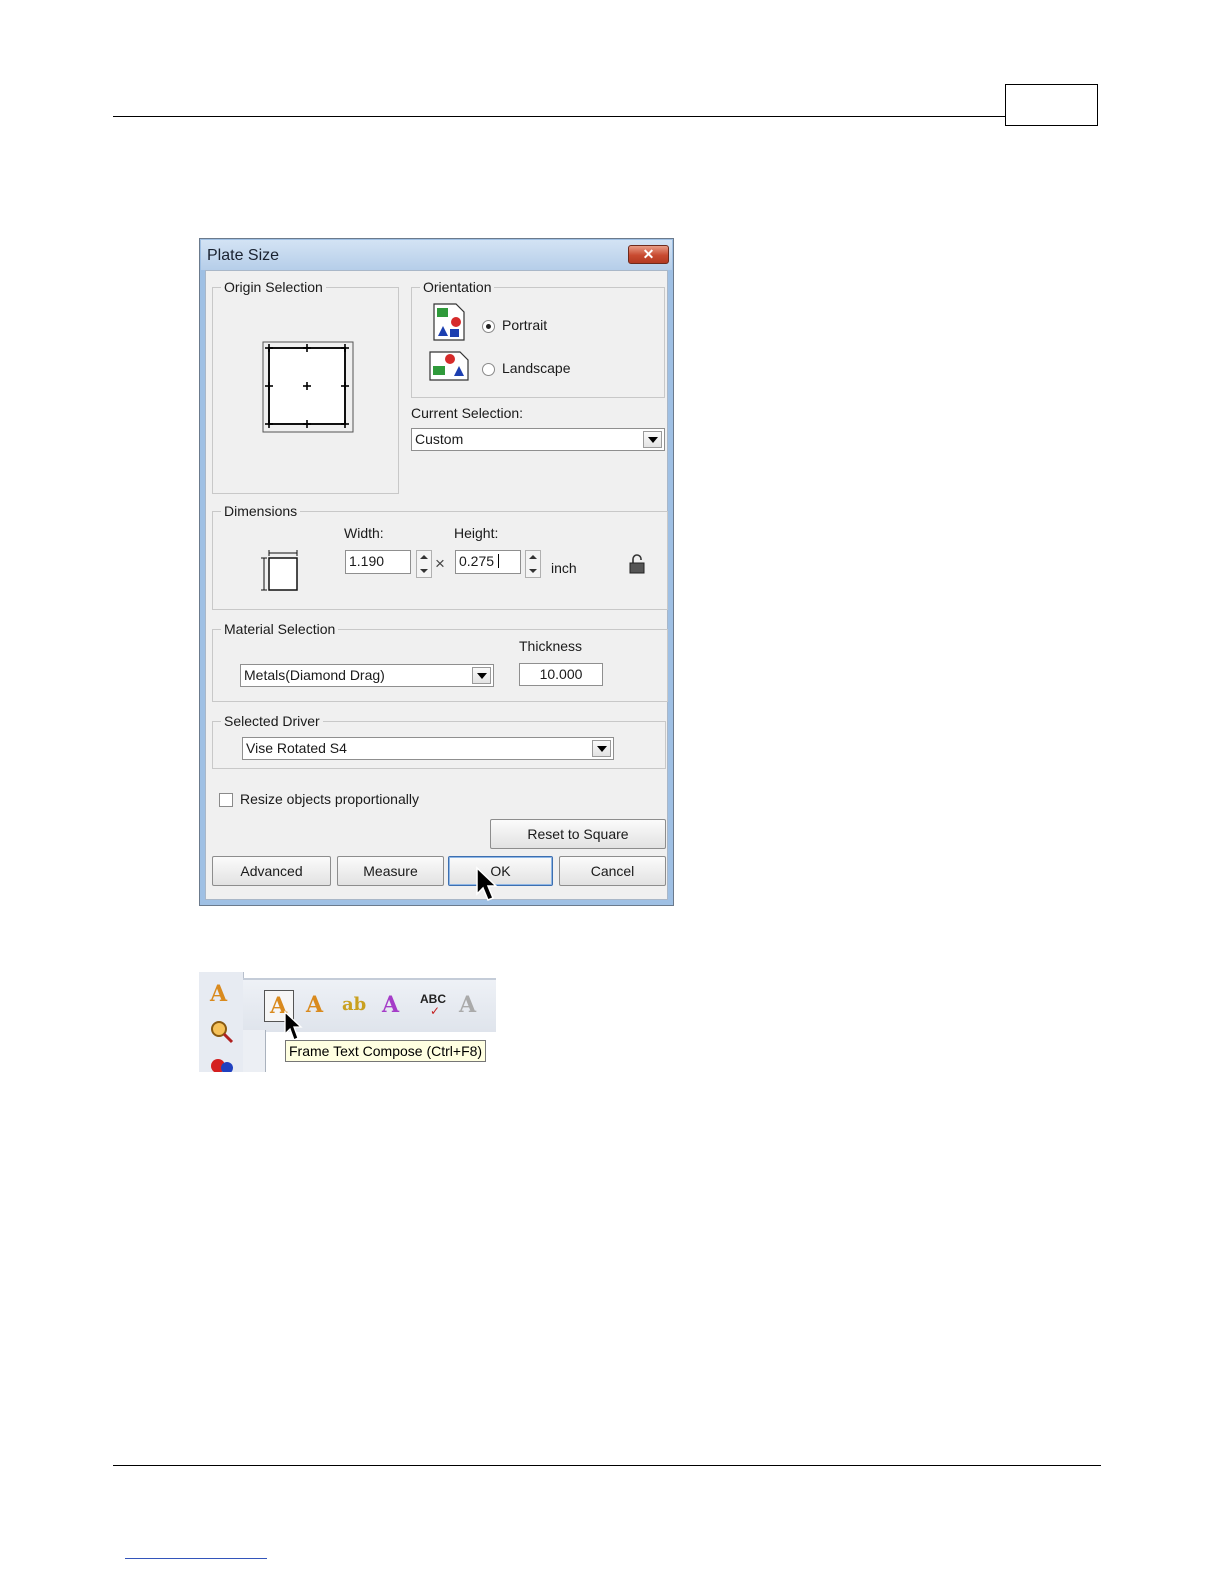 This screenshot has height=1584, width=1224. I want to click on thickness-input: 10.000, so click(561, 674).